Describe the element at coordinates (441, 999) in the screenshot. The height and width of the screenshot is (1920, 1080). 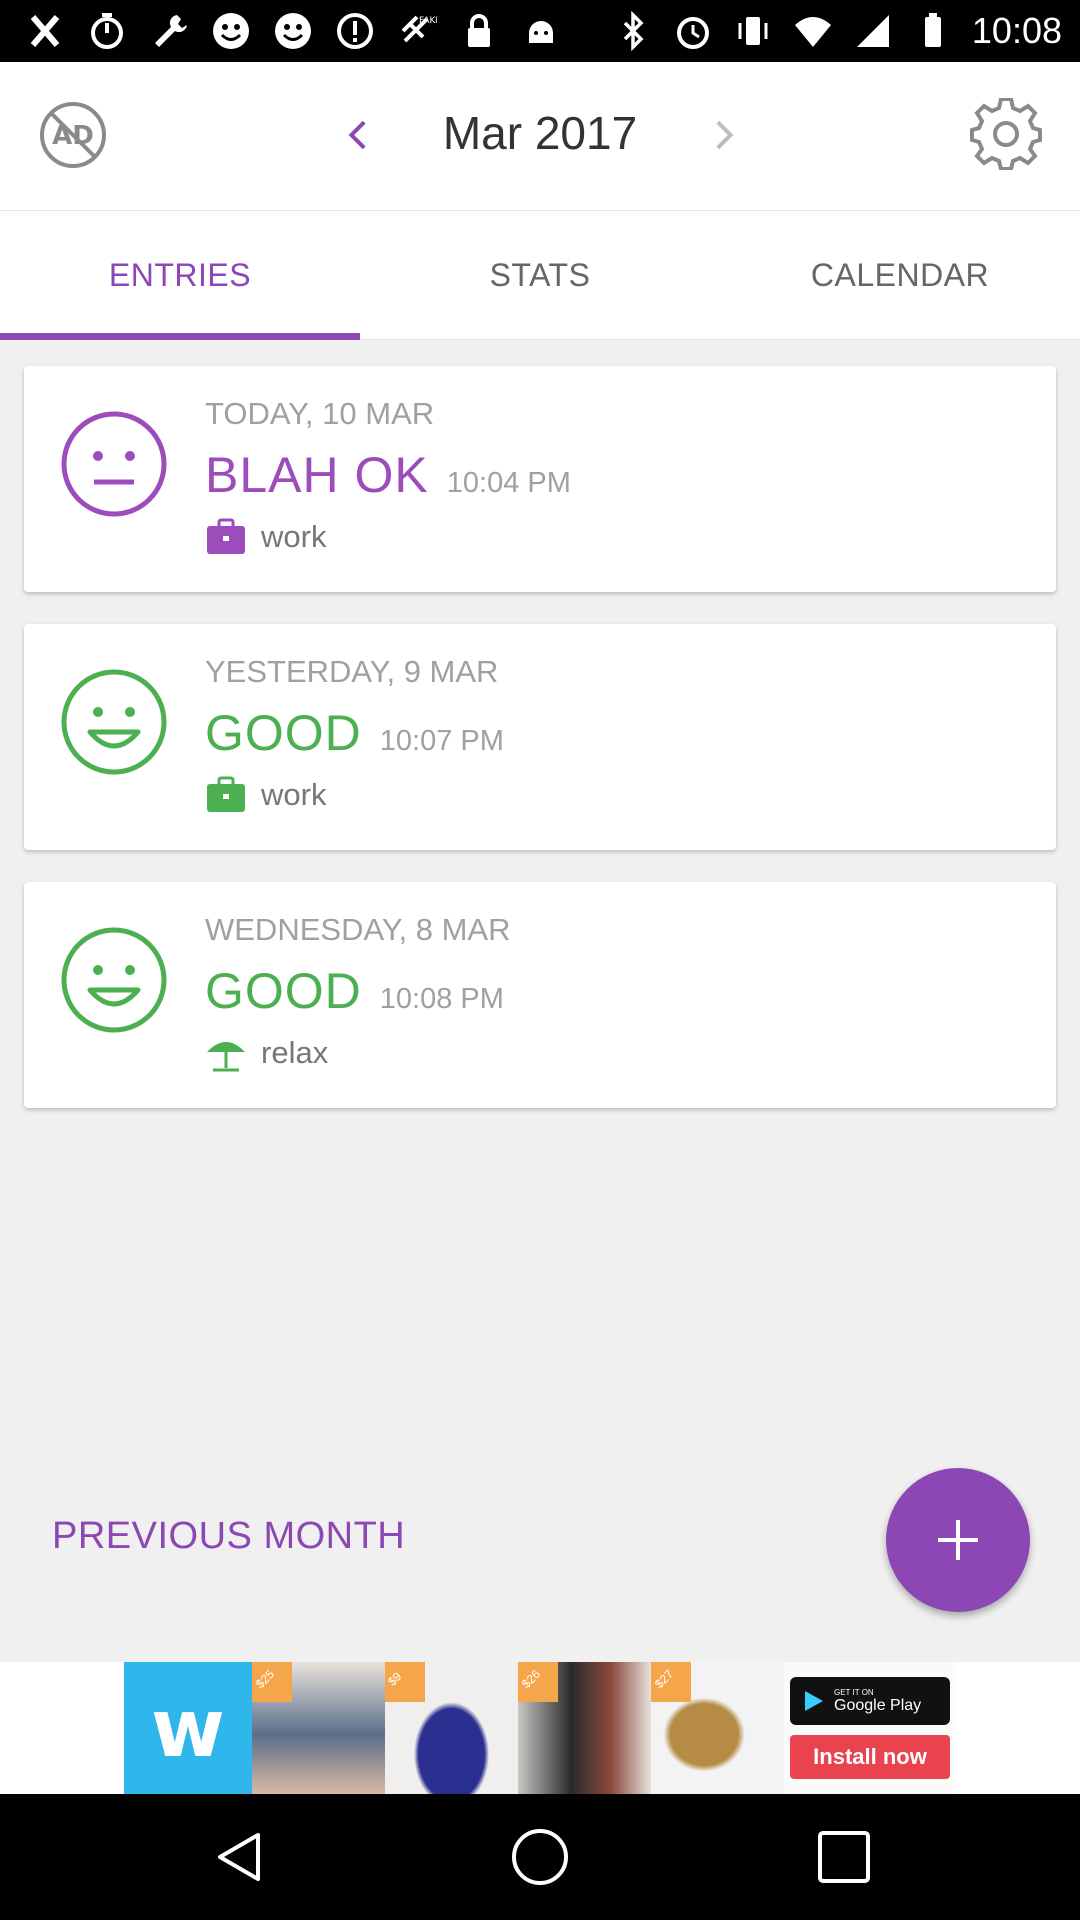
I see `entry-time: 10:08 PM` at that location.